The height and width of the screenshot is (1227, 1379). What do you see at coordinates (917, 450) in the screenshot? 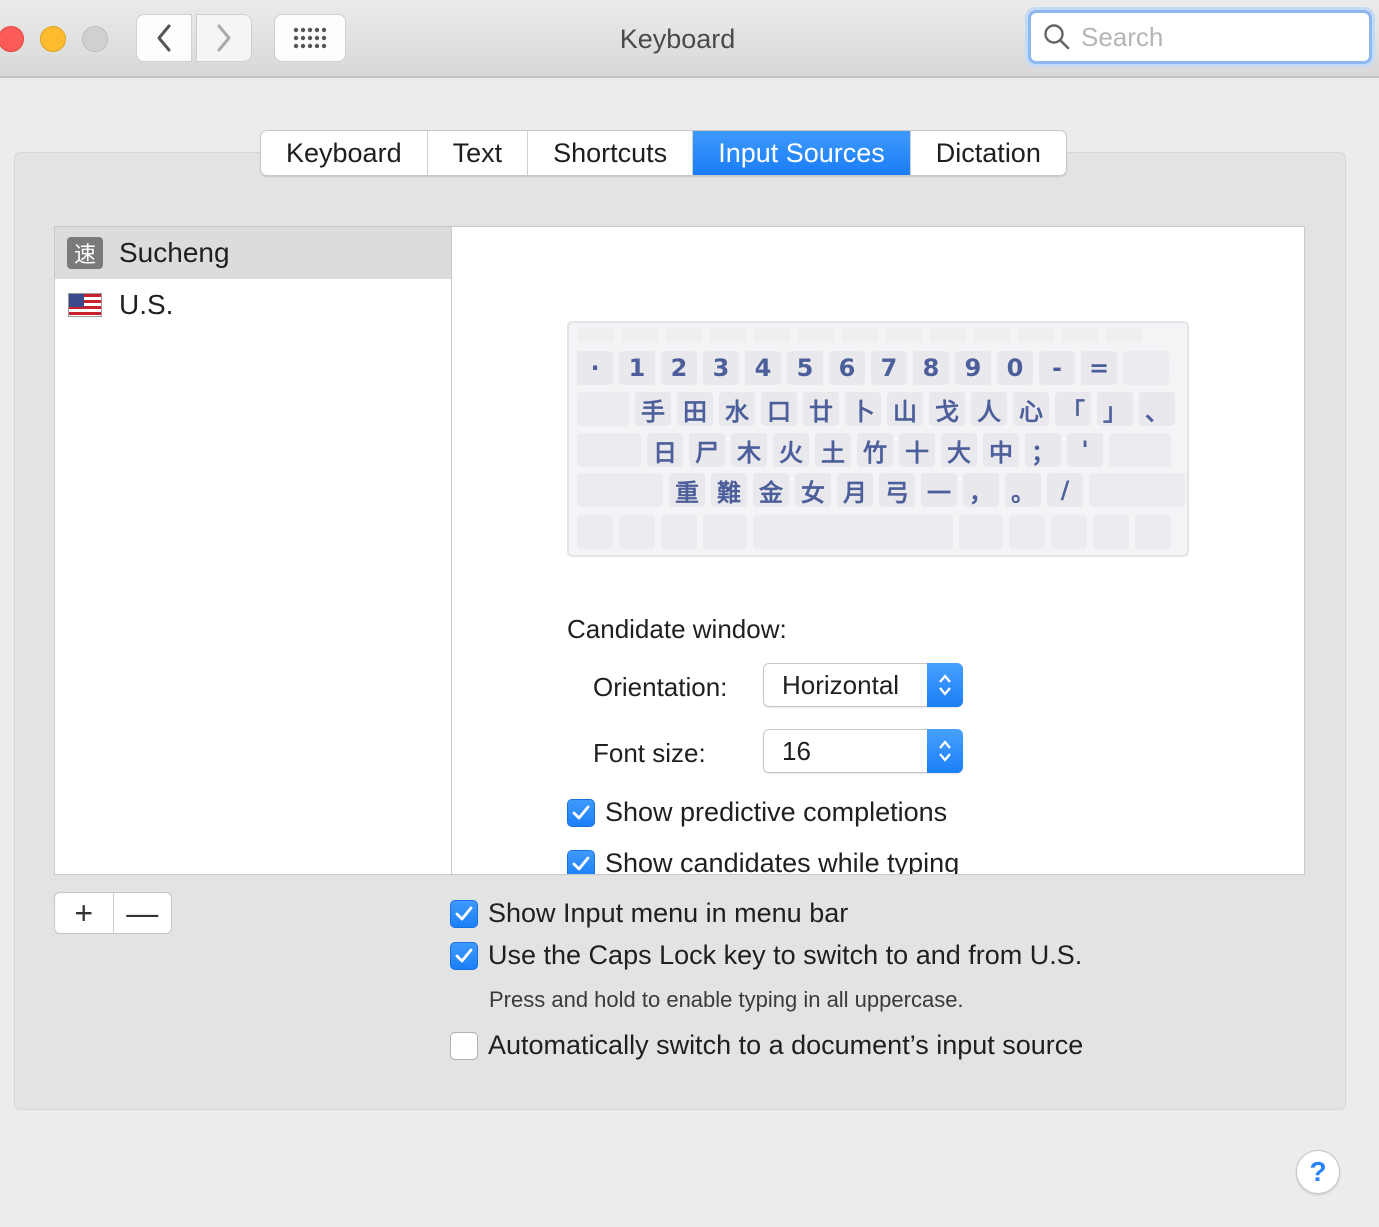
I see `key: 十` at bounding box center [917, 450].